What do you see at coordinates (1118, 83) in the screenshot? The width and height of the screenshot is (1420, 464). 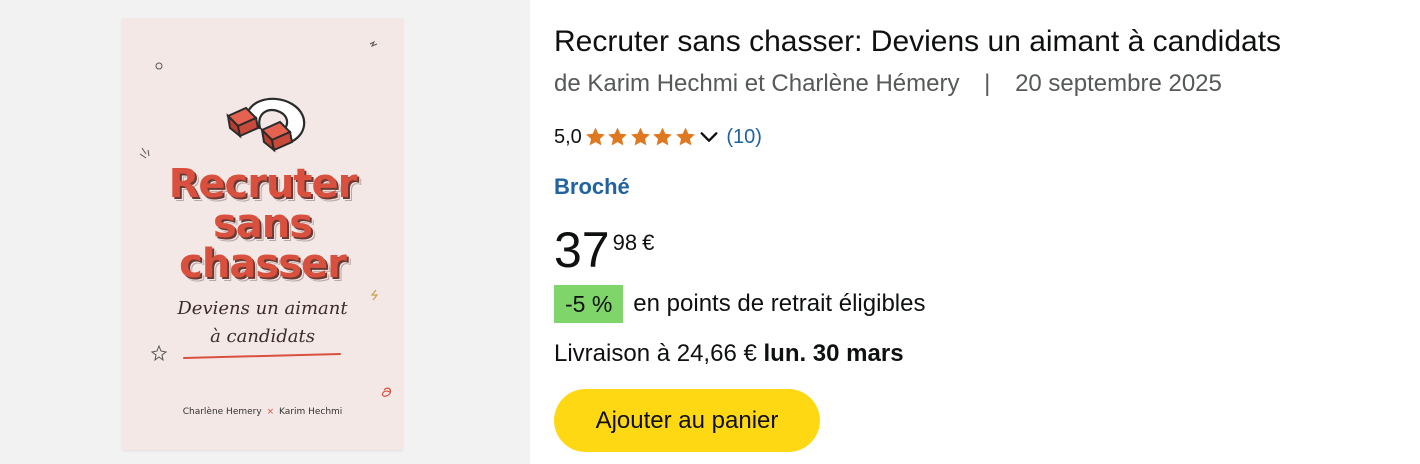 I see `publication-date: 20 septembre 2025` at bounding box center [1118, 83].